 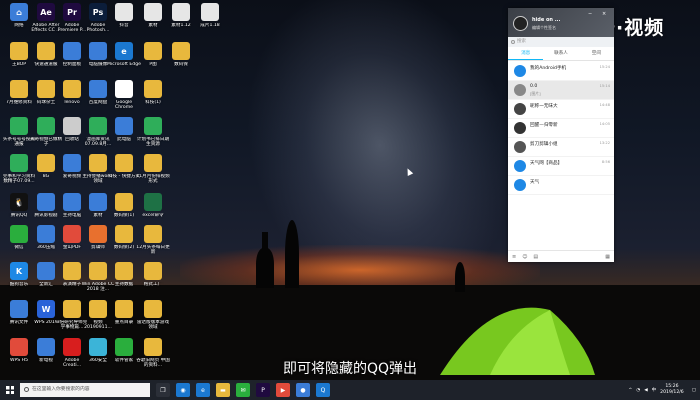 I want to click on desktop-icon: 科技(1), so click(x=153, y=101).